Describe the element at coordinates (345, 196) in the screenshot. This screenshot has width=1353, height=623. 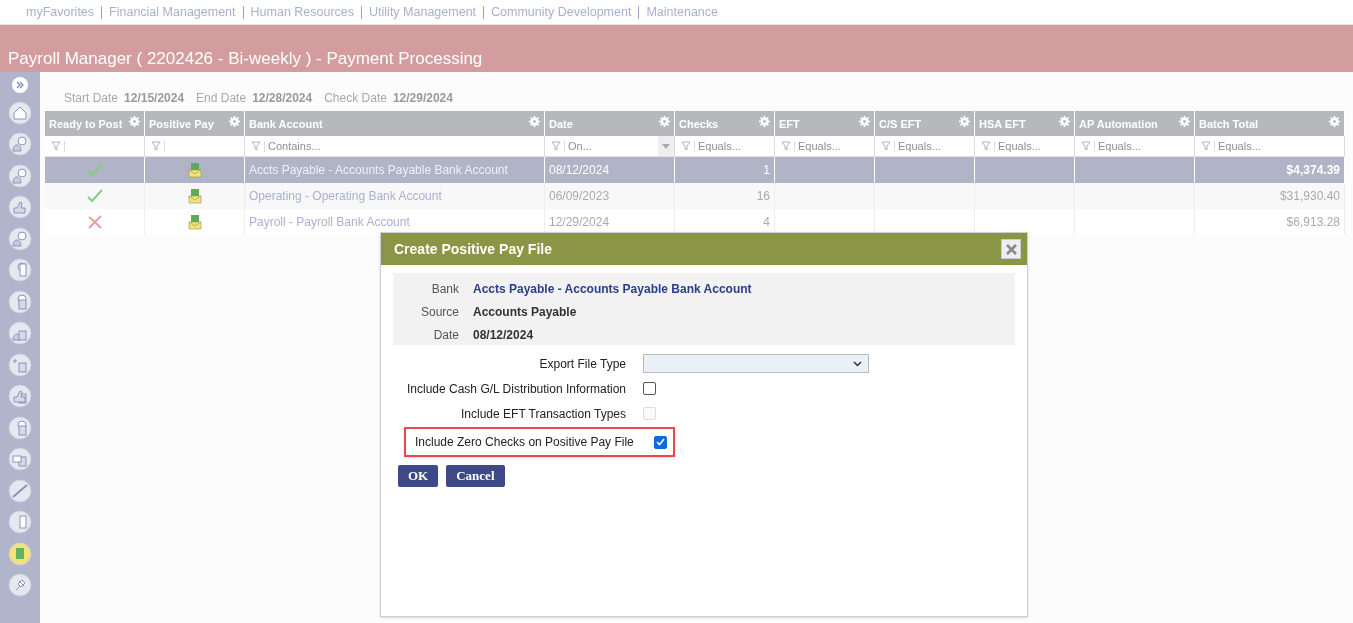
I see `bank-account-link: Operating - Operating Bank Account` at that location.